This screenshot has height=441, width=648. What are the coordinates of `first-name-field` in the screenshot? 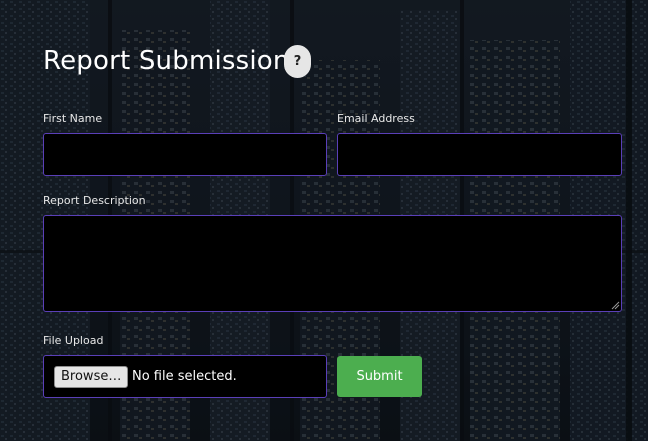 It's located at (185, 154).